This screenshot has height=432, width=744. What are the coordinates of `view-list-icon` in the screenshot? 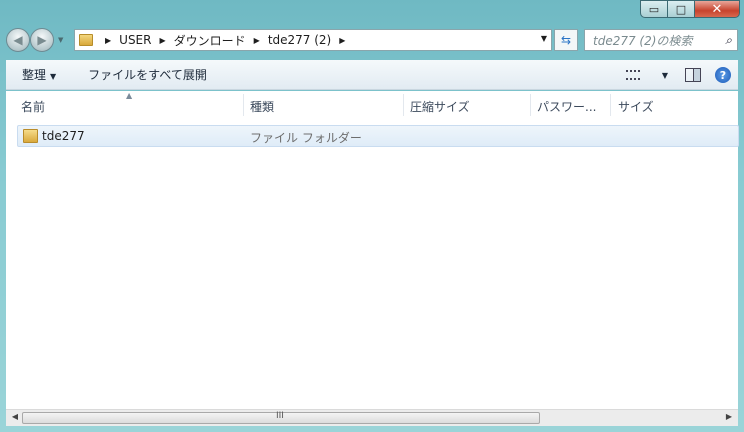 It's located at (633, 75).